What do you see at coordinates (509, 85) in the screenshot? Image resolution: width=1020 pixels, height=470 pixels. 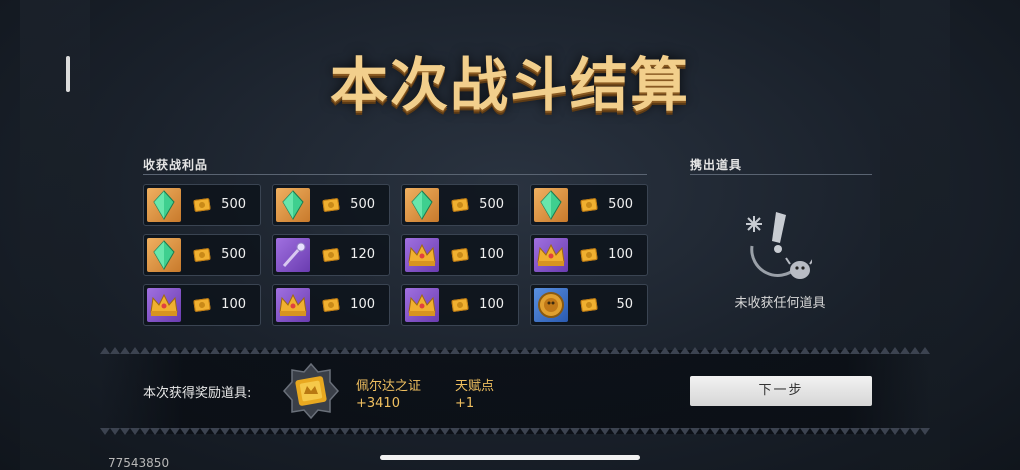 I see `page-title: 本次战斗结算` at bounding box center [509, 85].